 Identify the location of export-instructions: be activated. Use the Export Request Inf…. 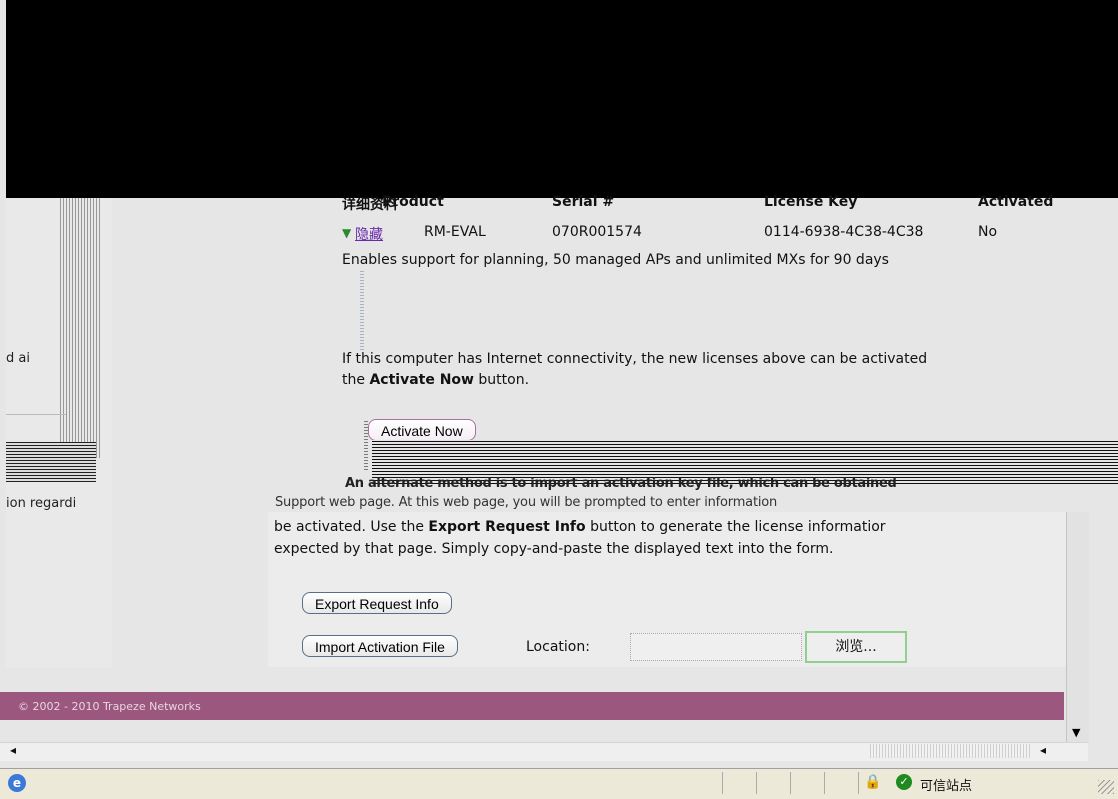
(679, 538).